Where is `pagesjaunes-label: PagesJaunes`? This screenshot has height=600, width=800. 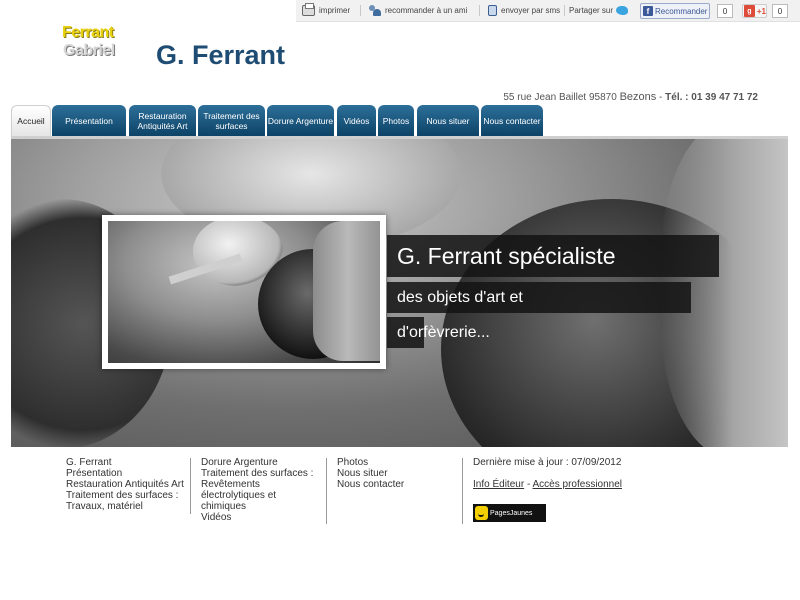 pagesjaunes-label: PagesJaunes is located at coordinates (511, 513).